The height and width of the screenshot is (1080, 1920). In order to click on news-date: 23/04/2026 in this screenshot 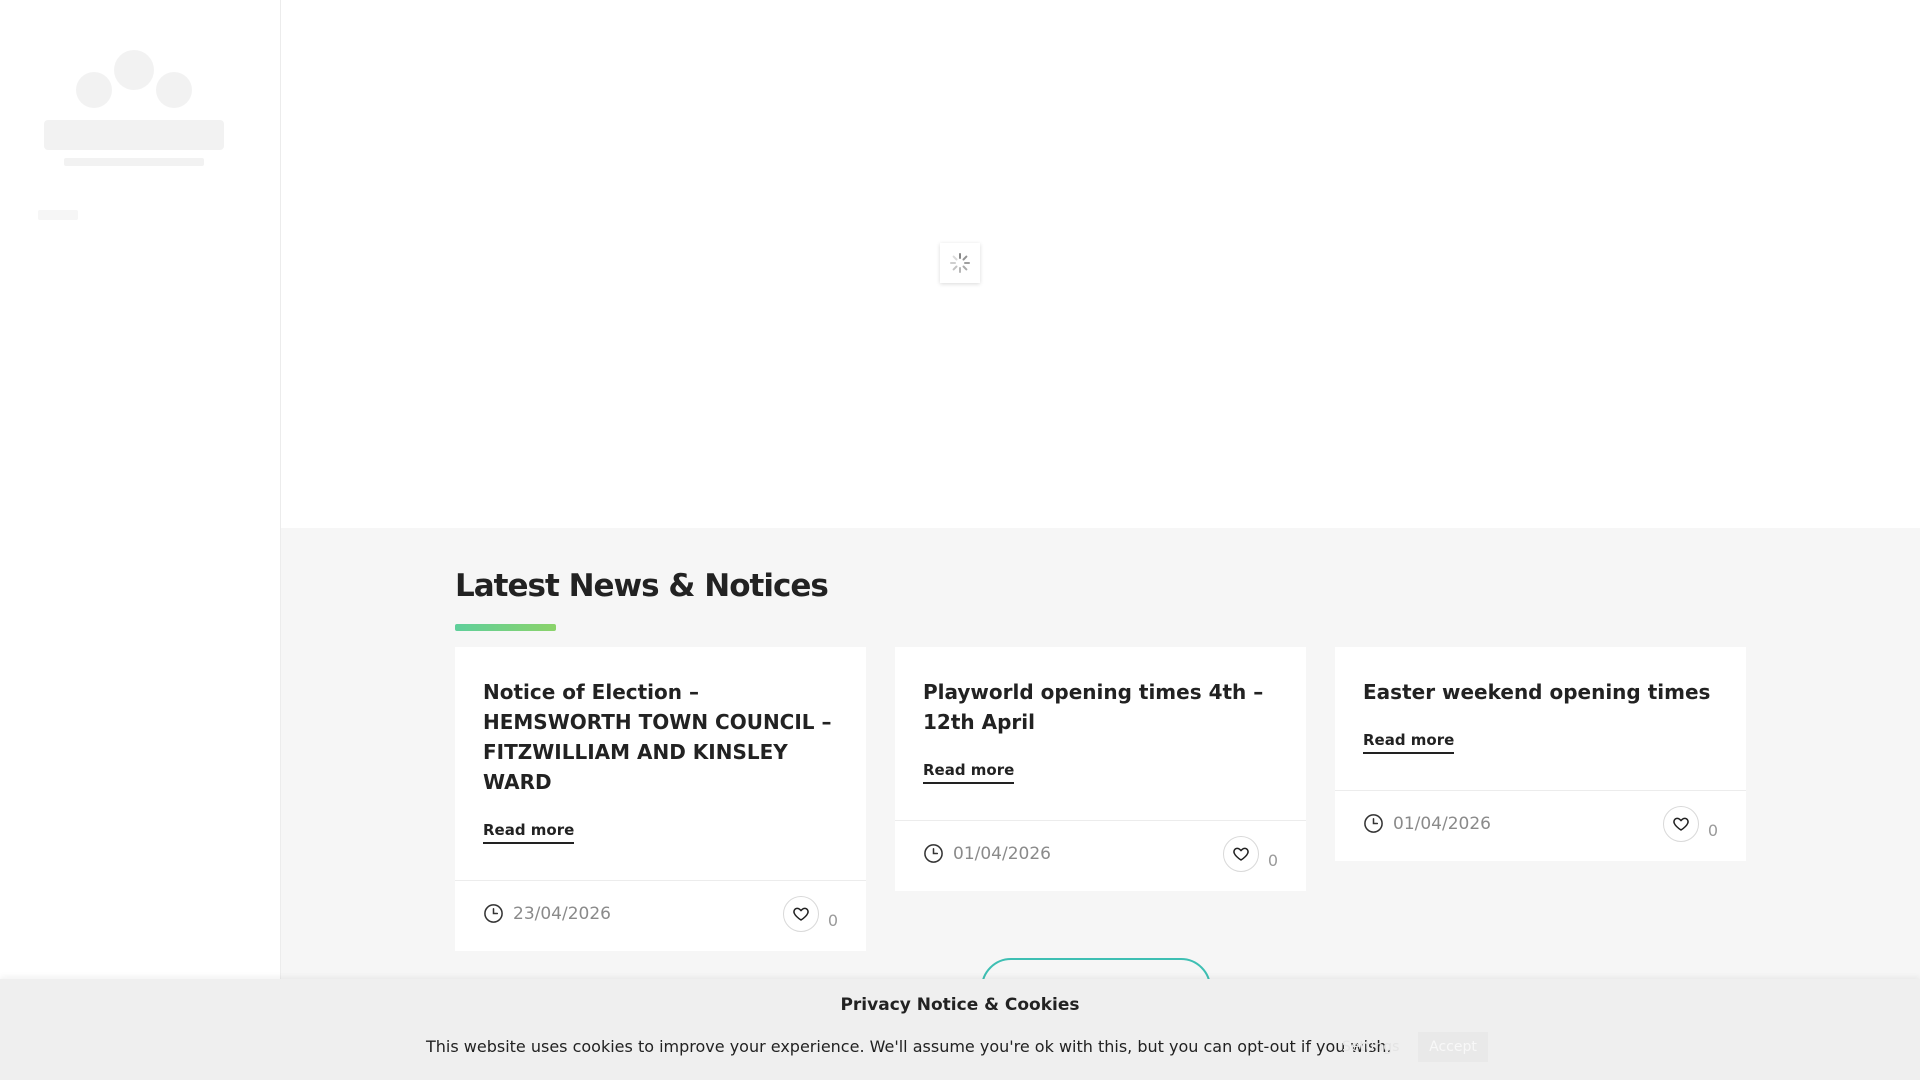, I will do `click(562, 913)`.